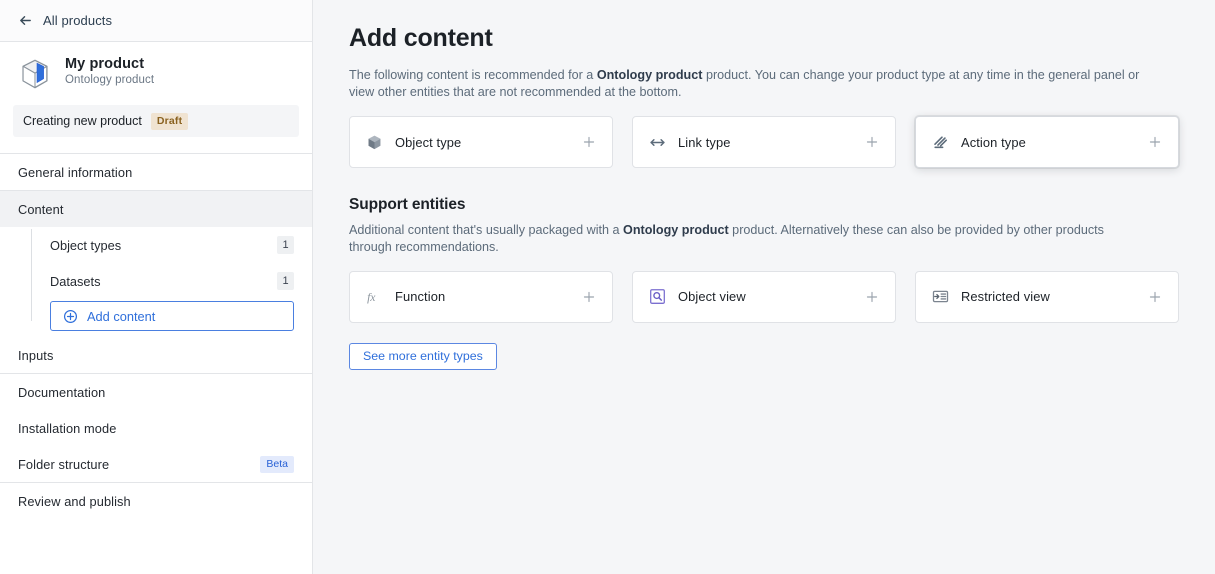  I want to click on svg-text: fx, so click(371, 297).